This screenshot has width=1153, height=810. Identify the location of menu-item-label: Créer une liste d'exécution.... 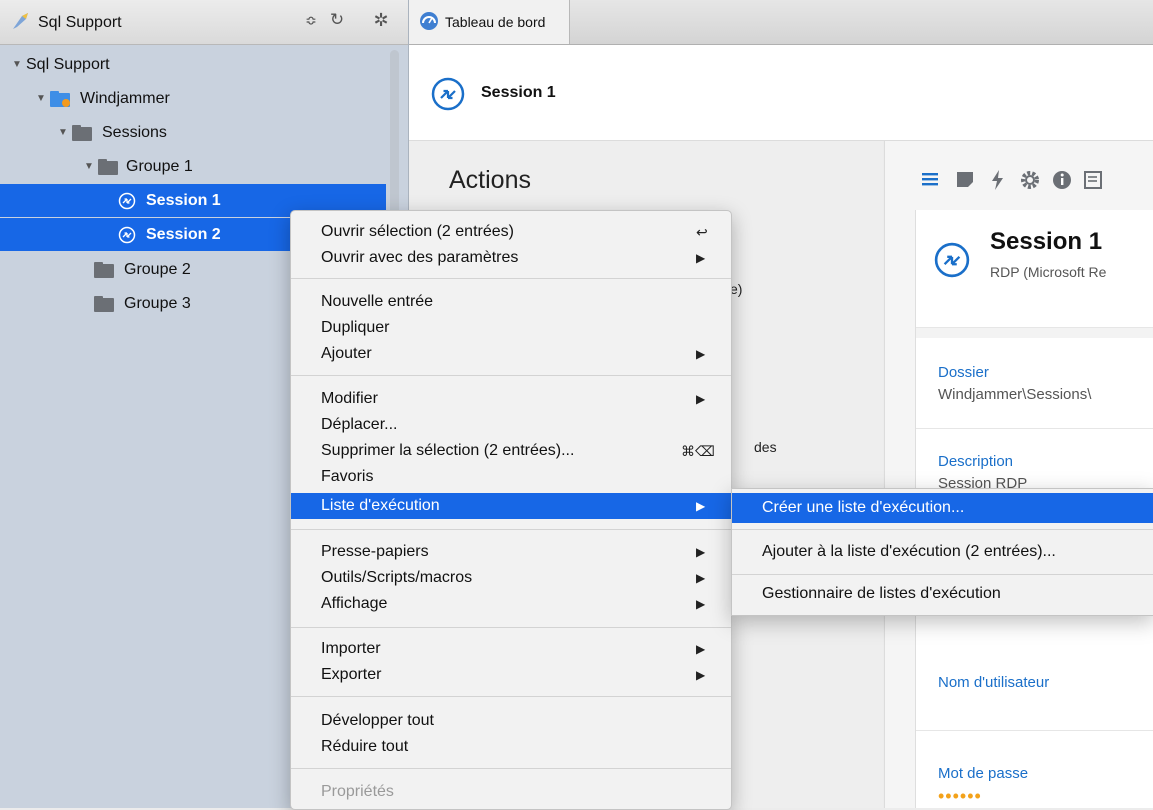
(863, 507).